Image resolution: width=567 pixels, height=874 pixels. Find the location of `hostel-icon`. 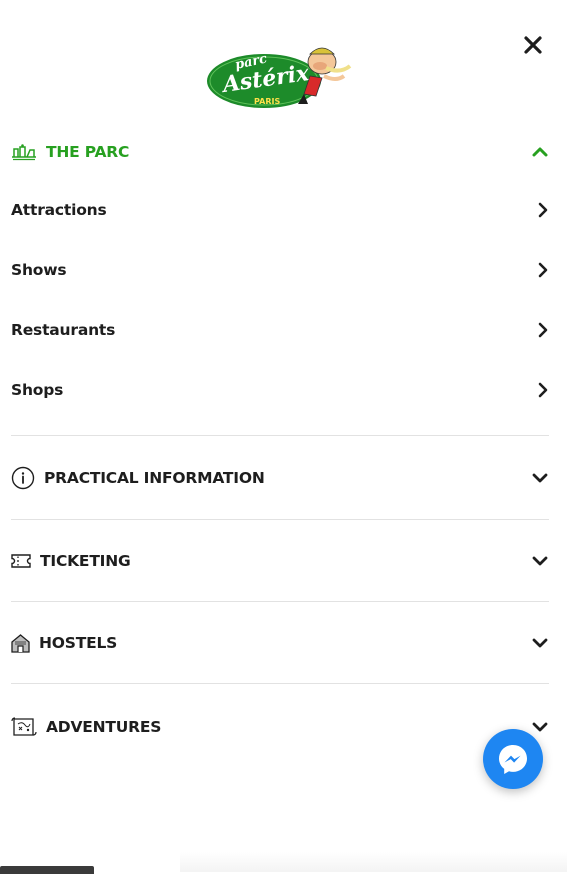

hostel-icon is located at coordinates (20, 643).